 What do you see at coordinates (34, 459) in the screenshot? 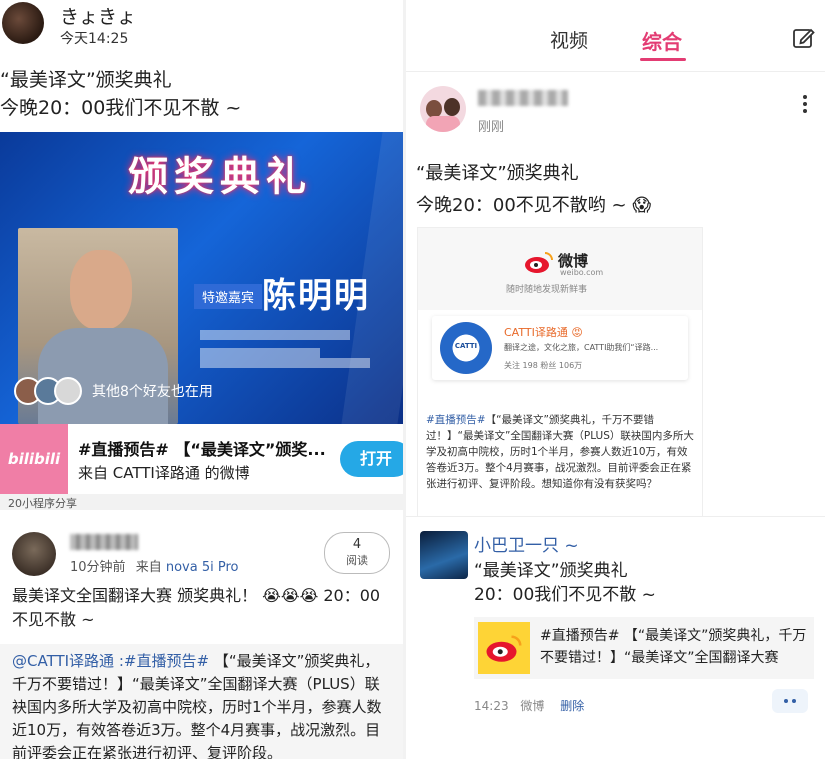
I see `bilibili-logo: bilibili` at bounding box center [34, 459].